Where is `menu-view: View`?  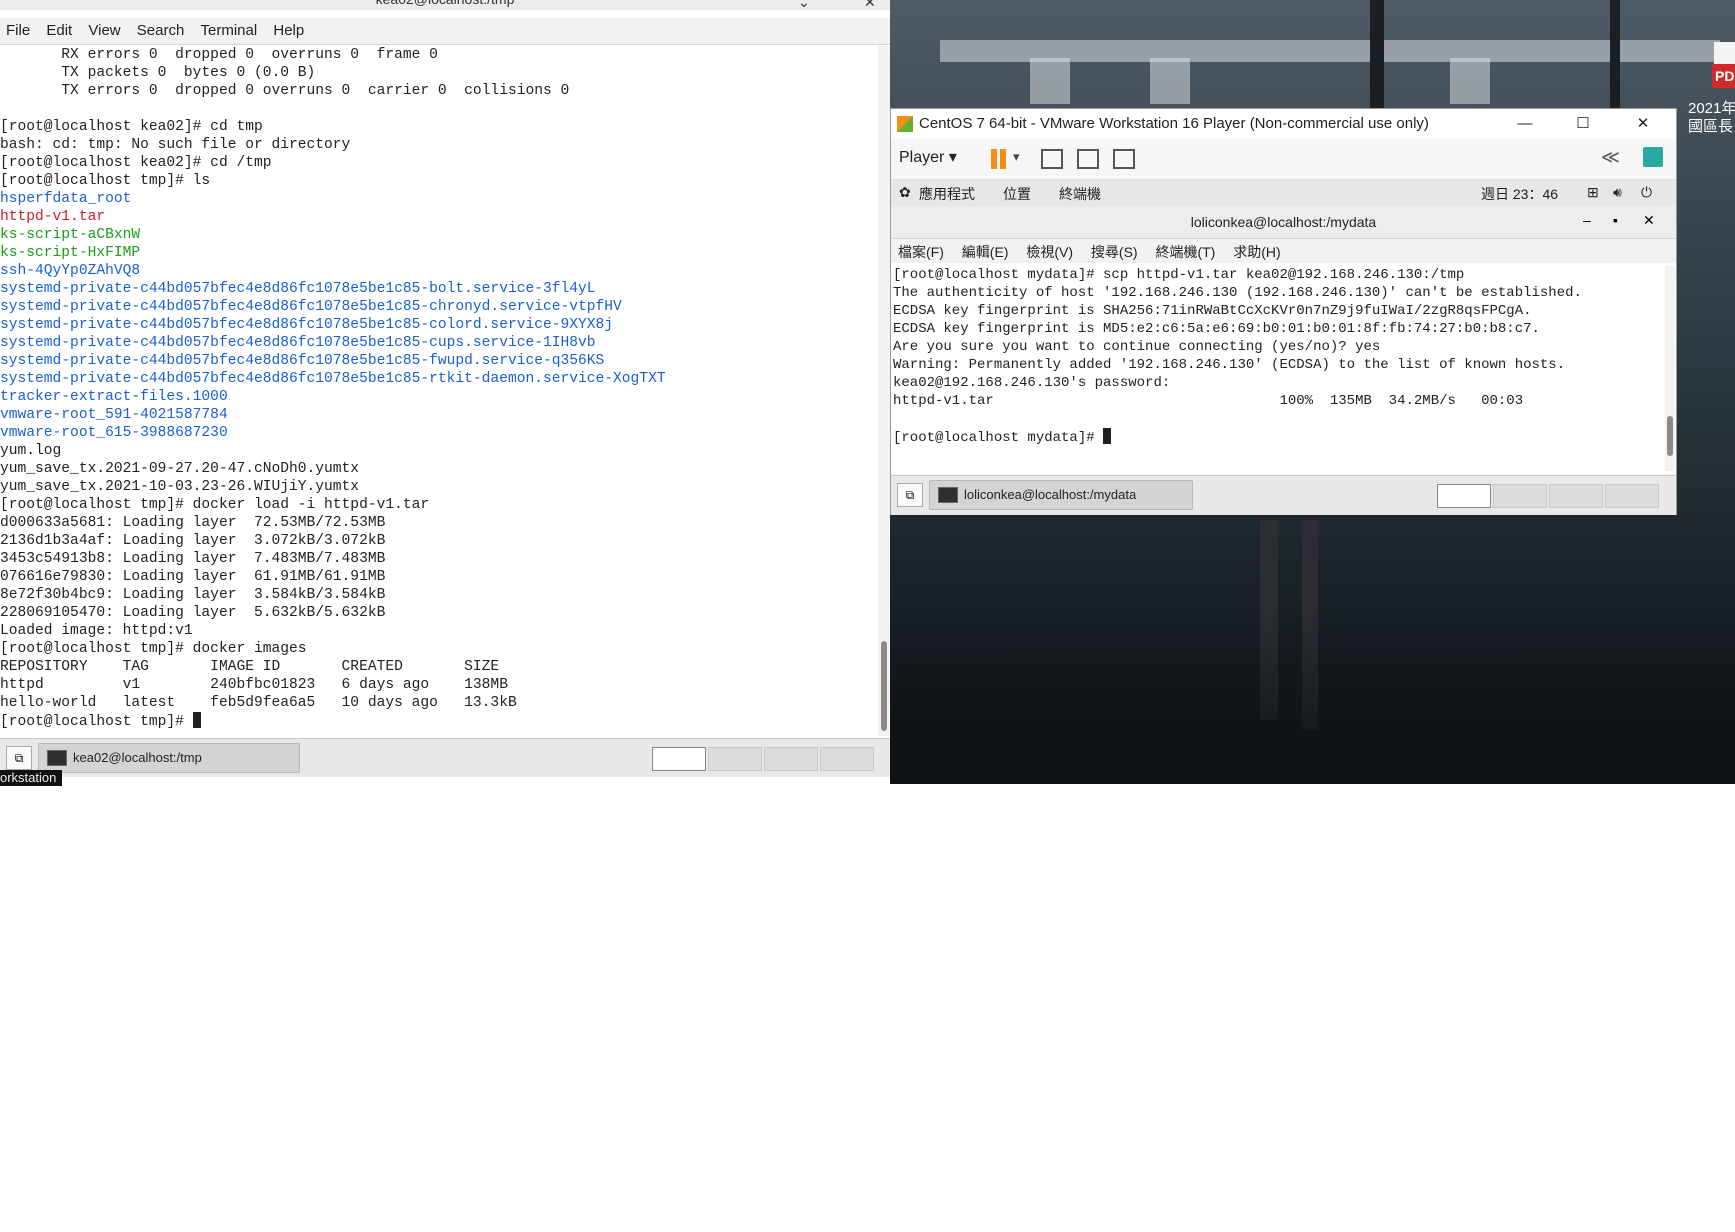
menu-view: View is located at coordinates (104, 30).